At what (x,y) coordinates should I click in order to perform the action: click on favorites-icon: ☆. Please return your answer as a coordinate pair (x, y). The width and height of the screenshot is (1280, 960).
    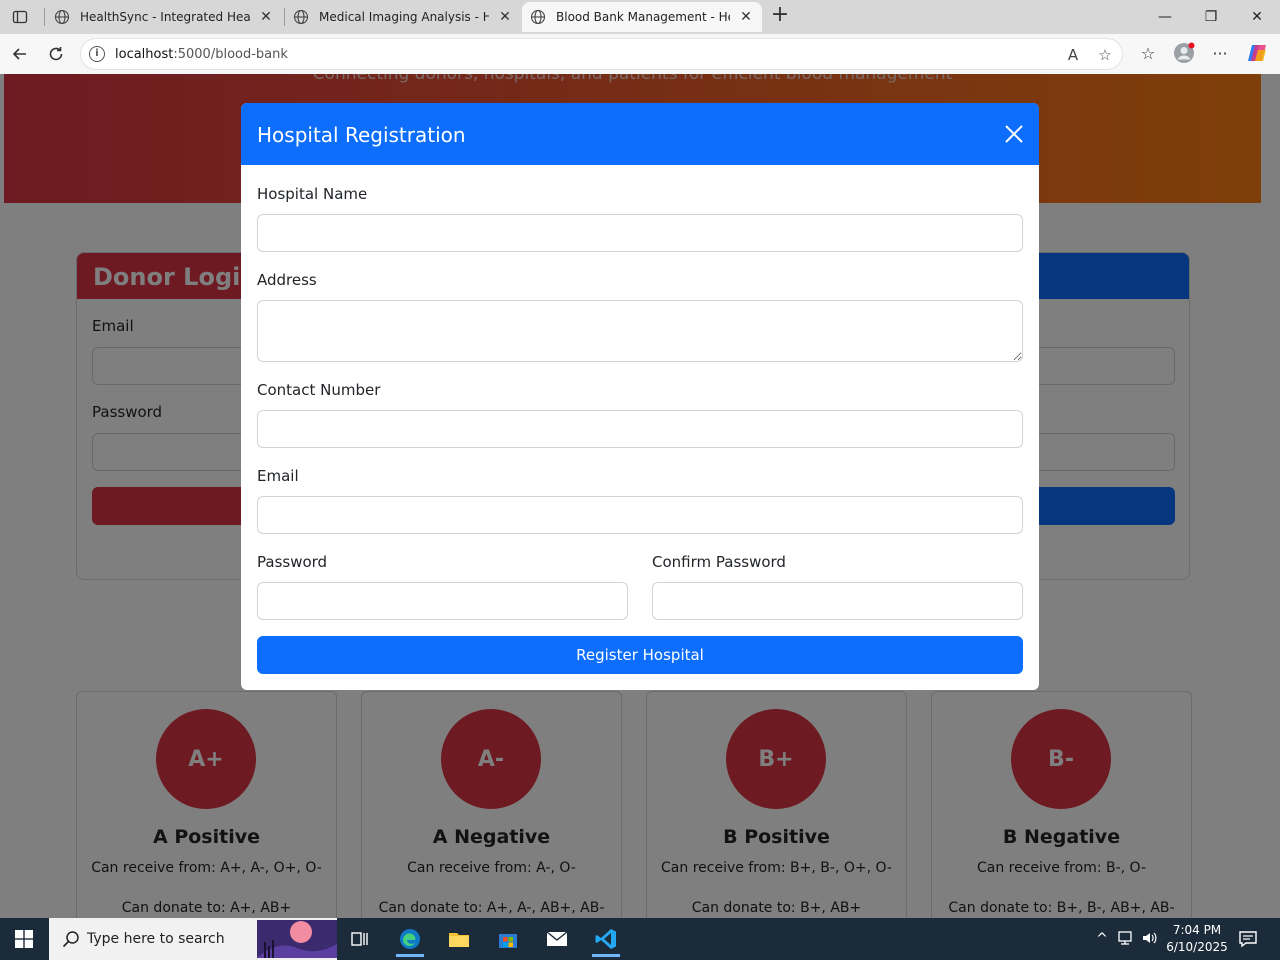
    Looking at the image, I should click on (1148, 54).